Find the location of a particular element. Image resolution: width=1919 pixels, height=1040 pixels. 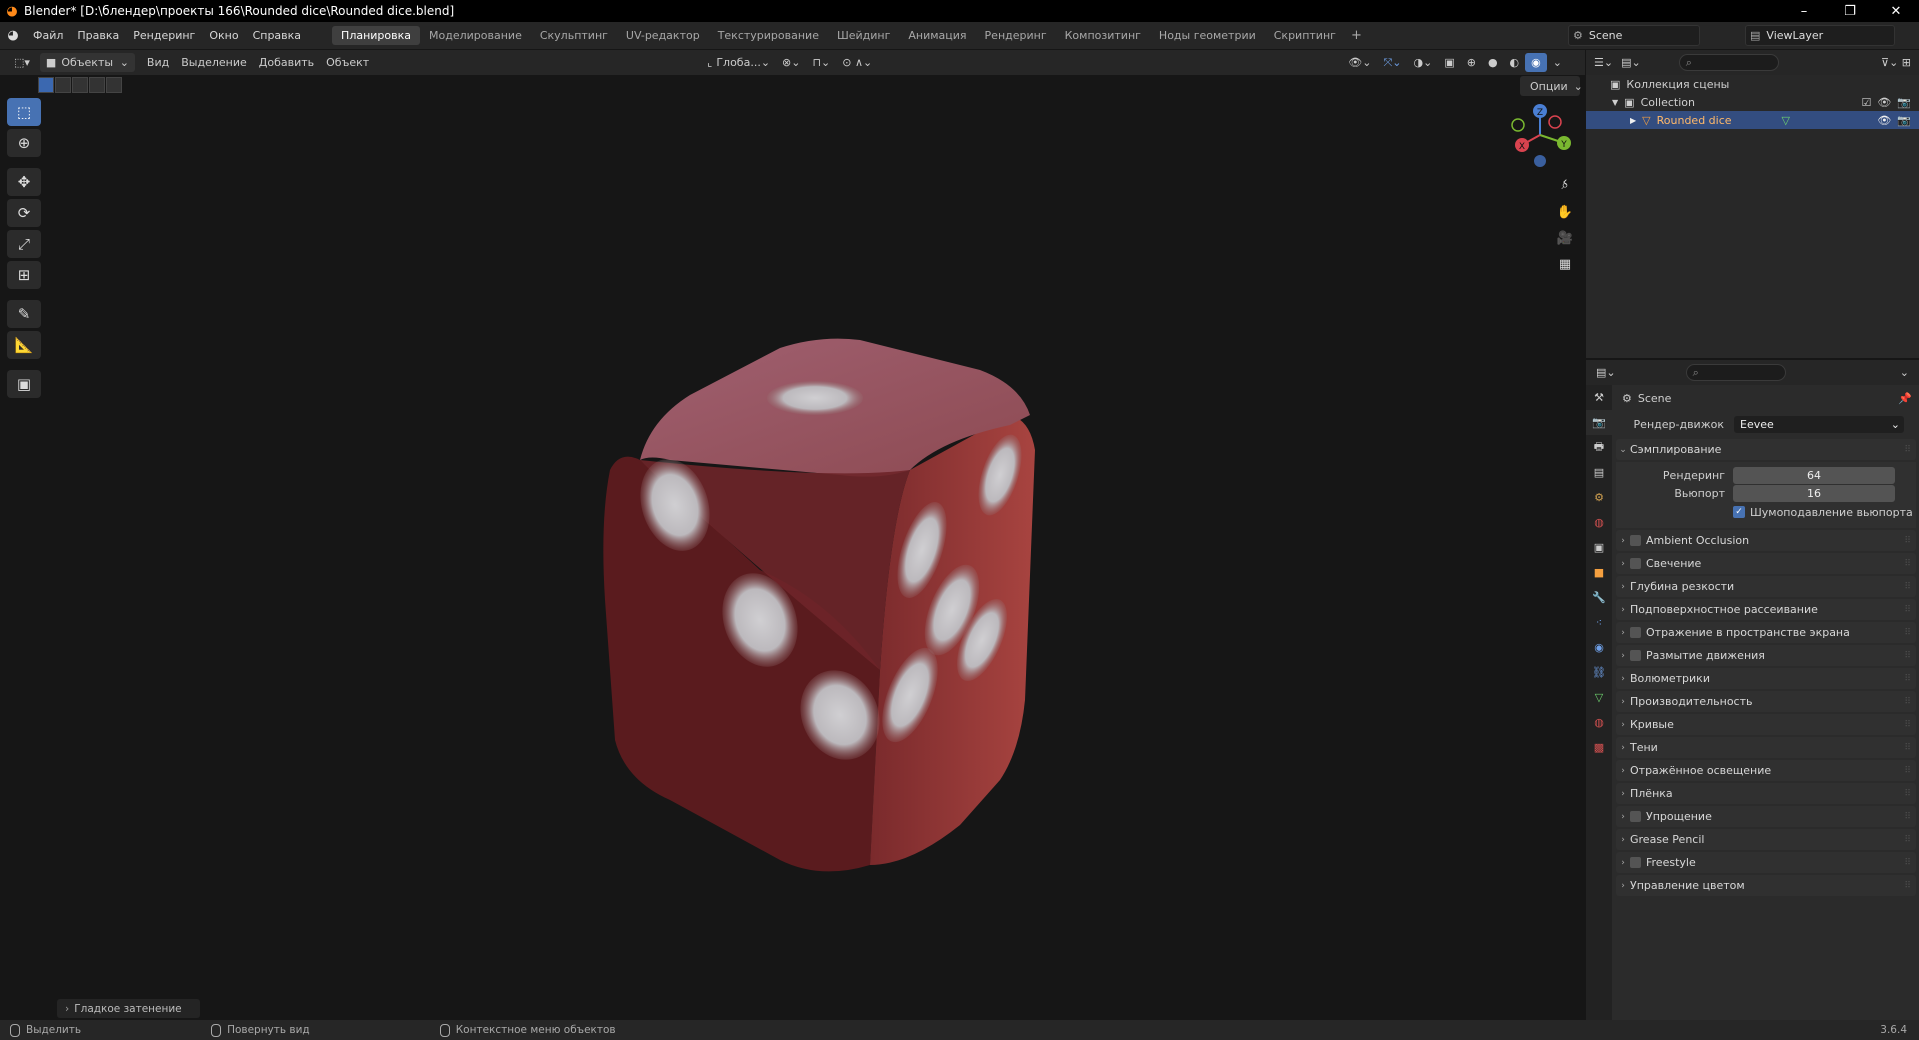

snap-icon: ⊓⌄ is located at coordinates (821, 62).